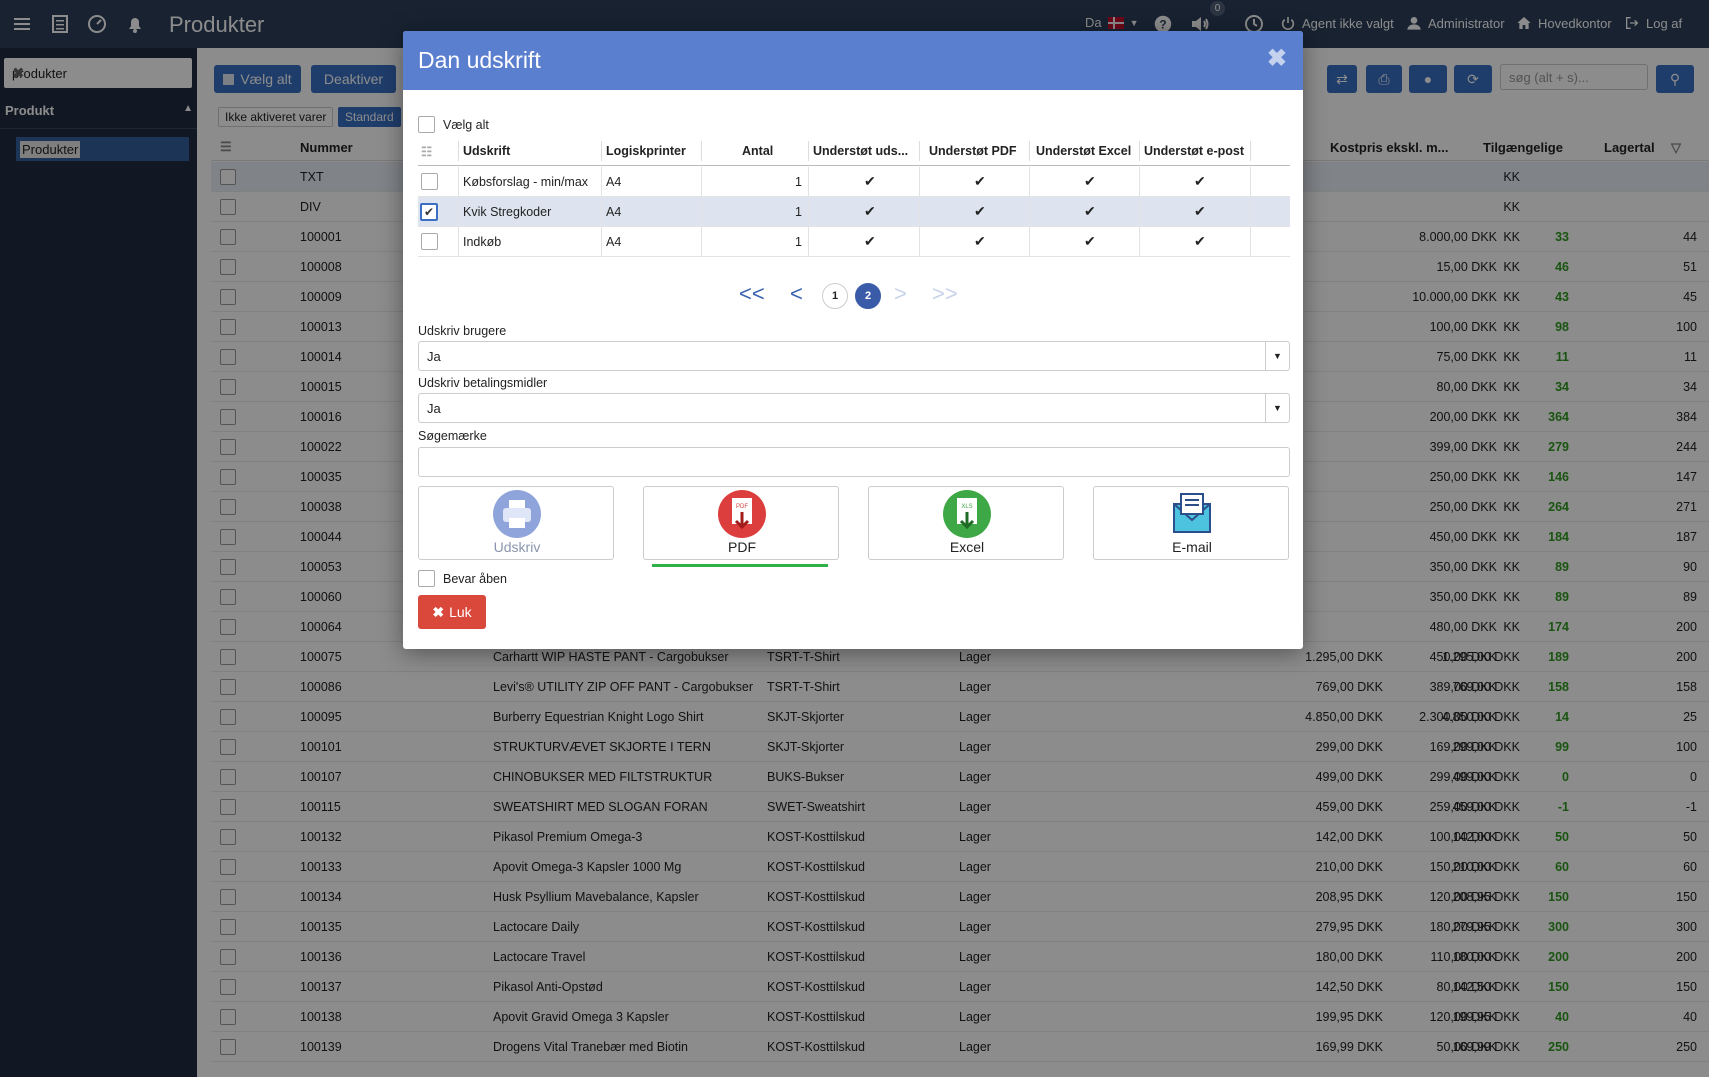  What do you see at coordinates (973, 151) in the screenshot?
I see `col-header-support-pdf: Understøt PDF` at bounding box center [973, 151].